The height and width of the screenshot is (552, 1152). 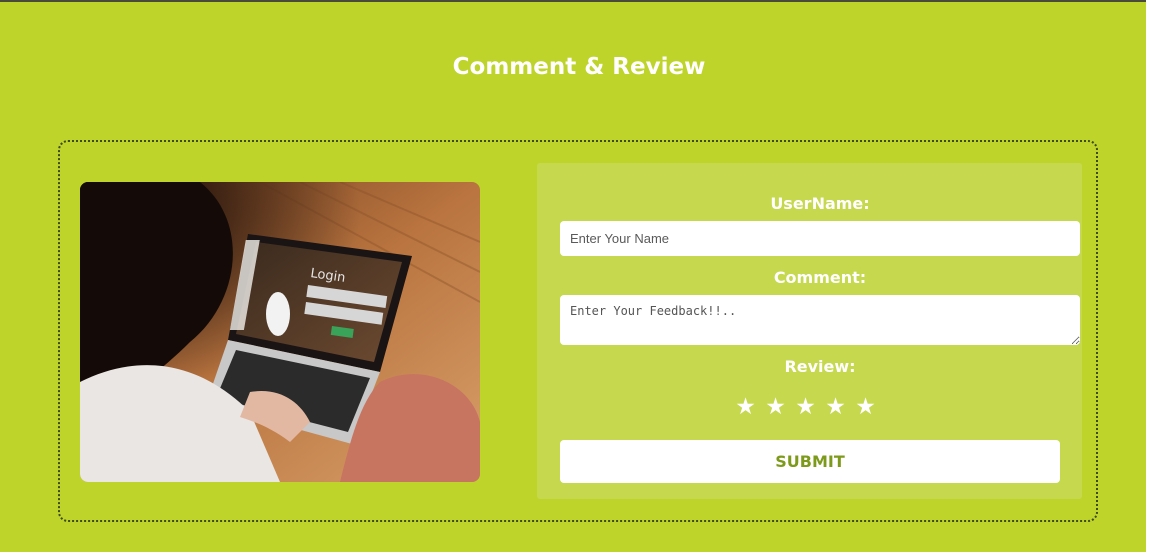 What do you see at coordinates (820, 366) in the screenshot?
I see `review-label: Review:` at bounding box center [820, 366].